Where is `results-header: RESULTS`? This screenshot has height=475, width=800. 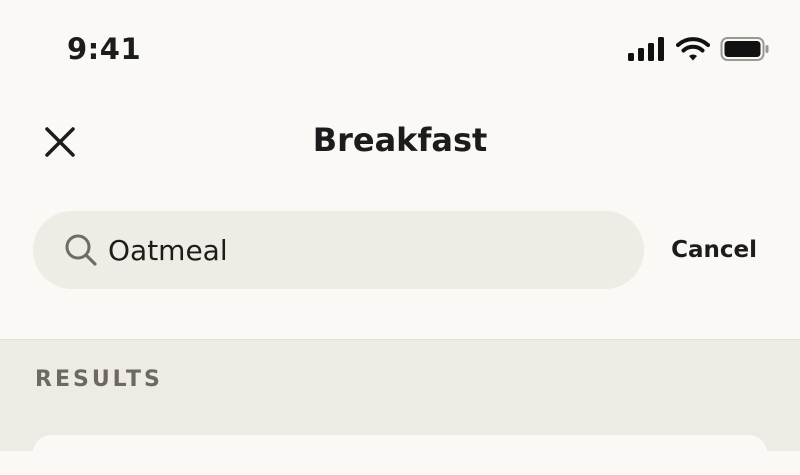 results-header: RESULTS is located at coordinates (99, 379).